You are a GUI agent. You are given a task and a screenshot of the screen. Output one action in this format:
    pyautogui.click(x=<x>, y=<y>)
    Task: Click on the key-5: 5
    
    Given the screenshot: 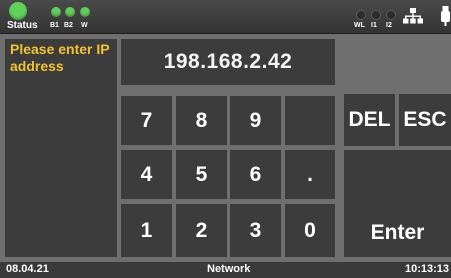 What is the action you would take?
    pyautogui.click(x=201, y=174)
    